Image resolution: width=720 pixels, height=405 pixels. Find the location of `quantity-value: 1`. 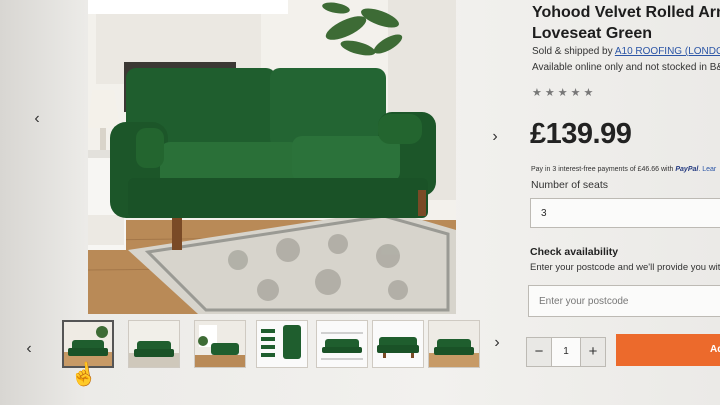

quantity-value: 1 is located at coordinates (566, 352).